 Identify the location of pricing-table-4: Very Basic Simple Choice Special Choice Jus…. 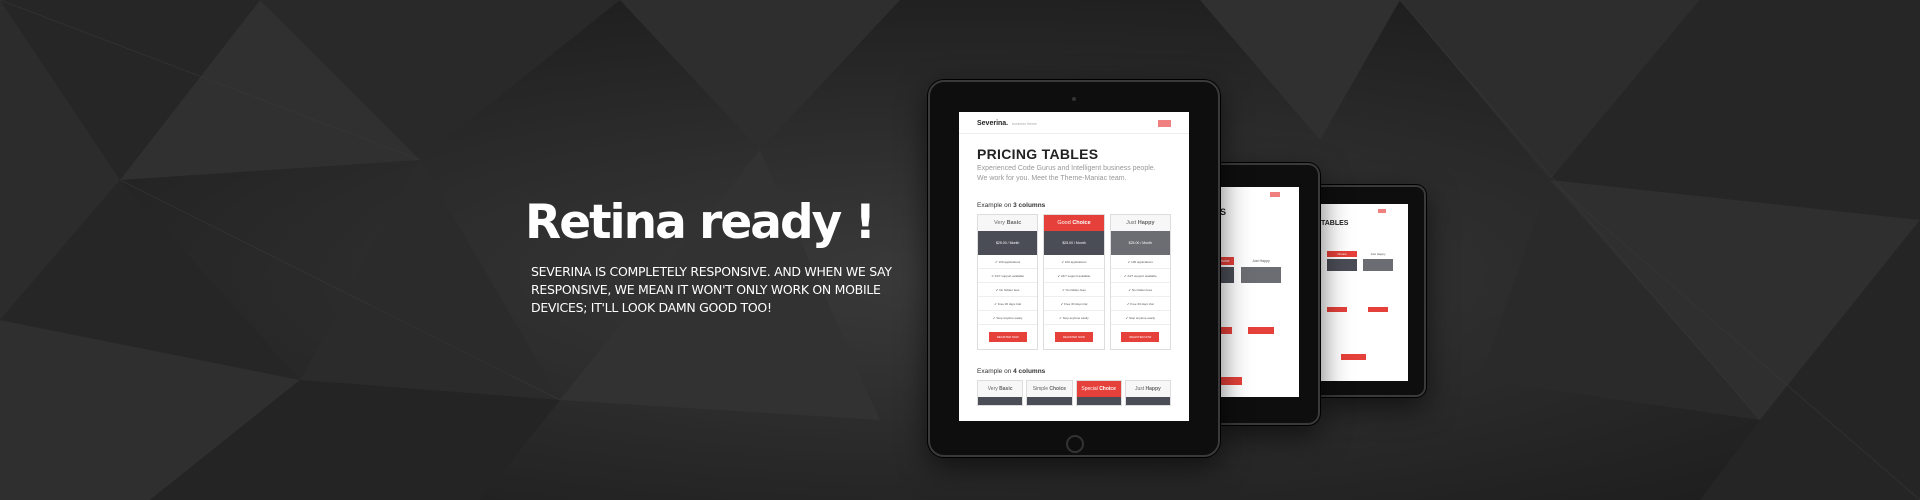
(1074, 393).